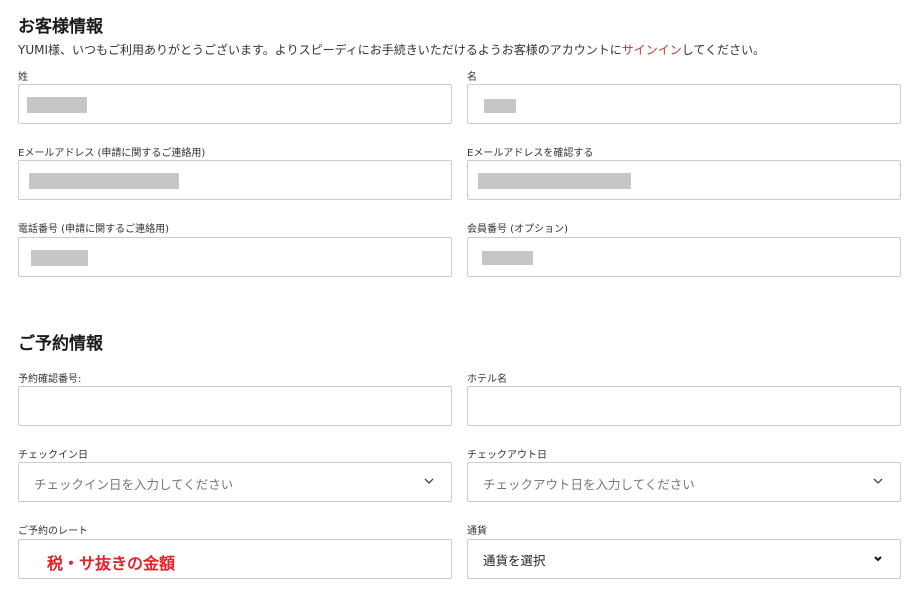  Describe the element at coordinates (472, 77) in the screenshot. I see `first-name-label: 名` at that location.